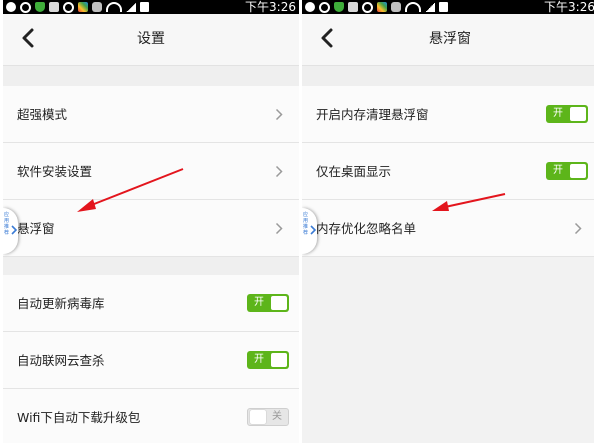 The height and width of the screenshot is (443, 594). What do you see at coordinates (61, 303) in the screenshot?
I see `row-label: 自动更新病毒库` at bounding box center [61, 303].